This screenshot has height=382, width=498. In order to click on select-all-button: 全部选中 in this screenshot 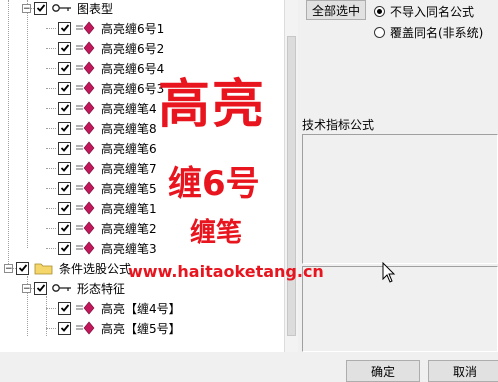, I will do `click(336, 10)`.